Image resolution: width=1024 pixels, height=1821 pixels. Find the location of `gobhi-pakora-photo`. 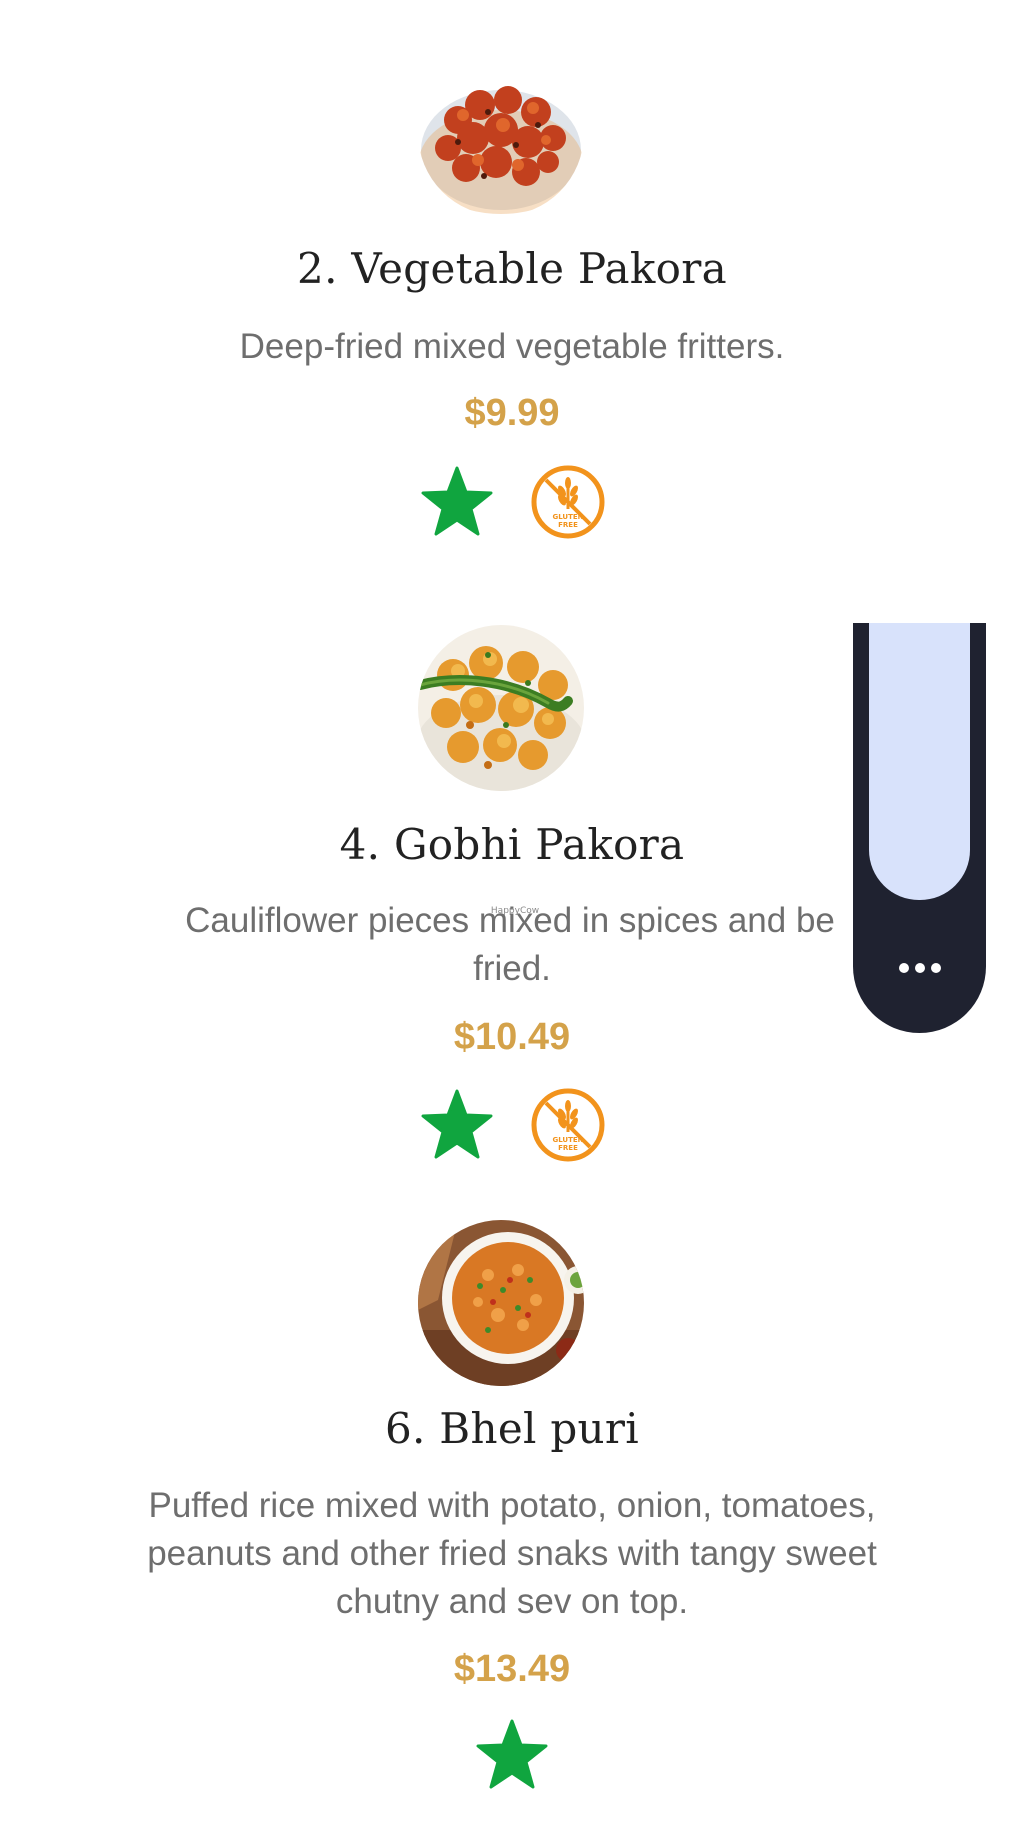

gobhi-pakora-photo is located at coordinates (501, 708).